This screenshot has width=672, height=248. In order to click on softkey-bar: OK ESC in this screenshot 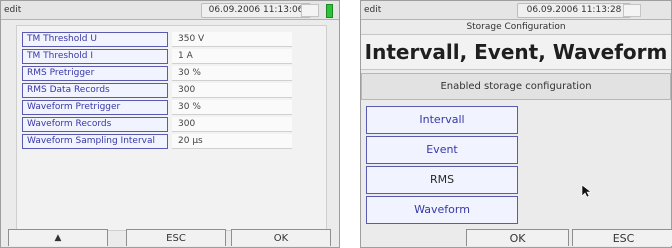, I will do `click(516, 238)`.